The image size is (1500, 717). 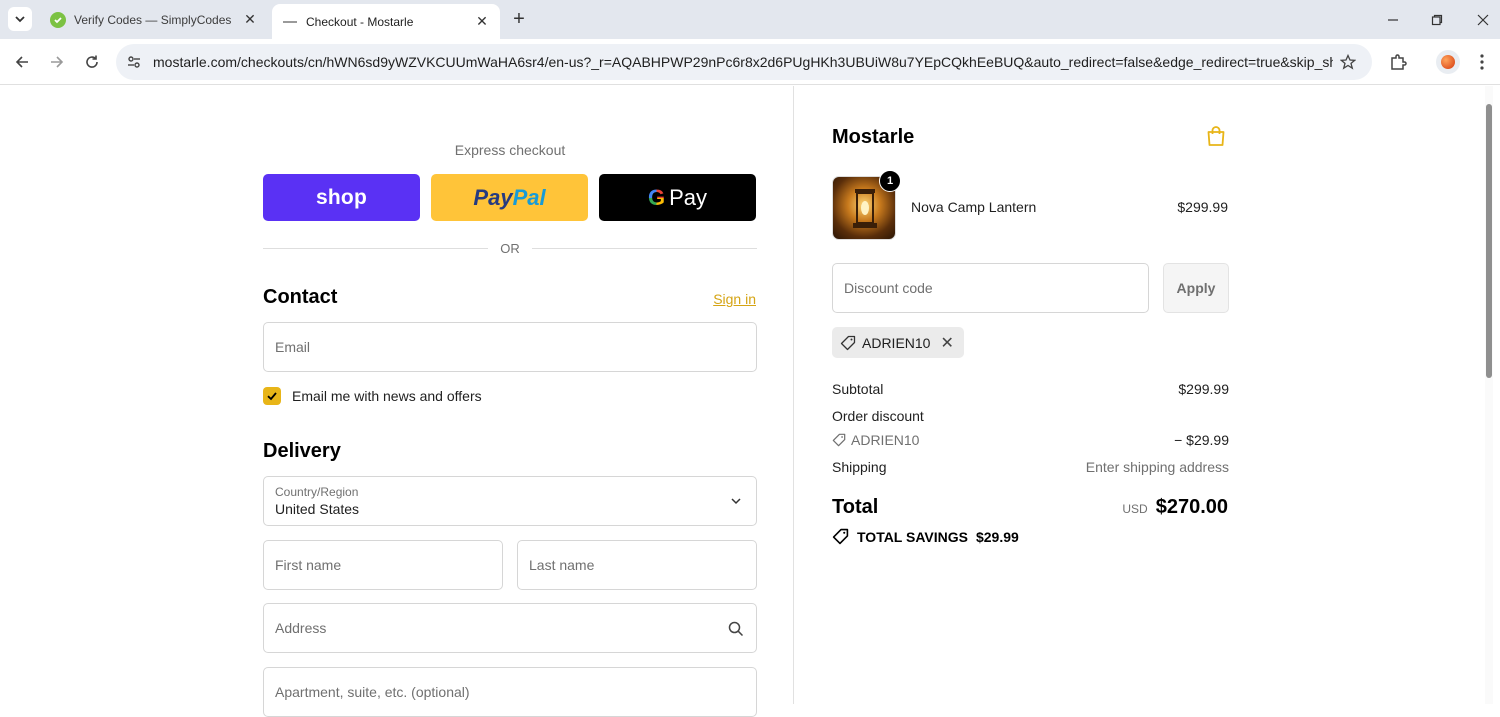 What do you see at coordinates (888, 288) in the screenshot?
I see `discount-placeholder: Discount code` at bounding box center [888, 288].